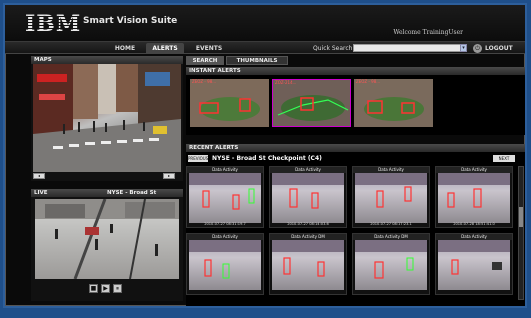  What do you see at coordinates (521, 217) in the screenshot?
I see `scroll-thumb` at bounding box center [521, 217].